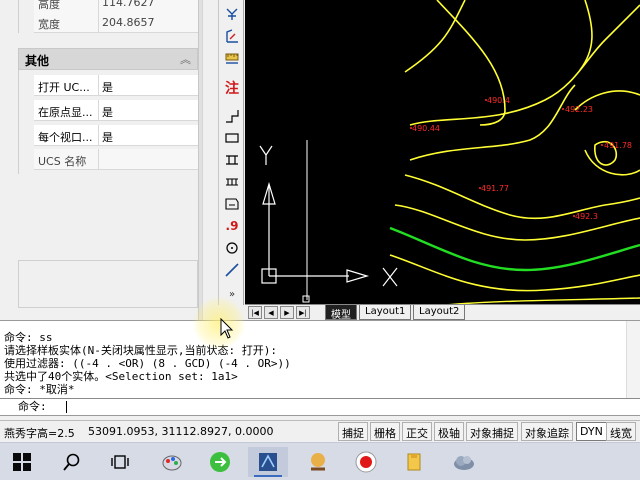 Image resolution: width=640 pixels, height=480 pixels. Describe the element at coordinates (39, 389) in the screenshot. I see `command-history-line: 命令: *取消*` at that location.